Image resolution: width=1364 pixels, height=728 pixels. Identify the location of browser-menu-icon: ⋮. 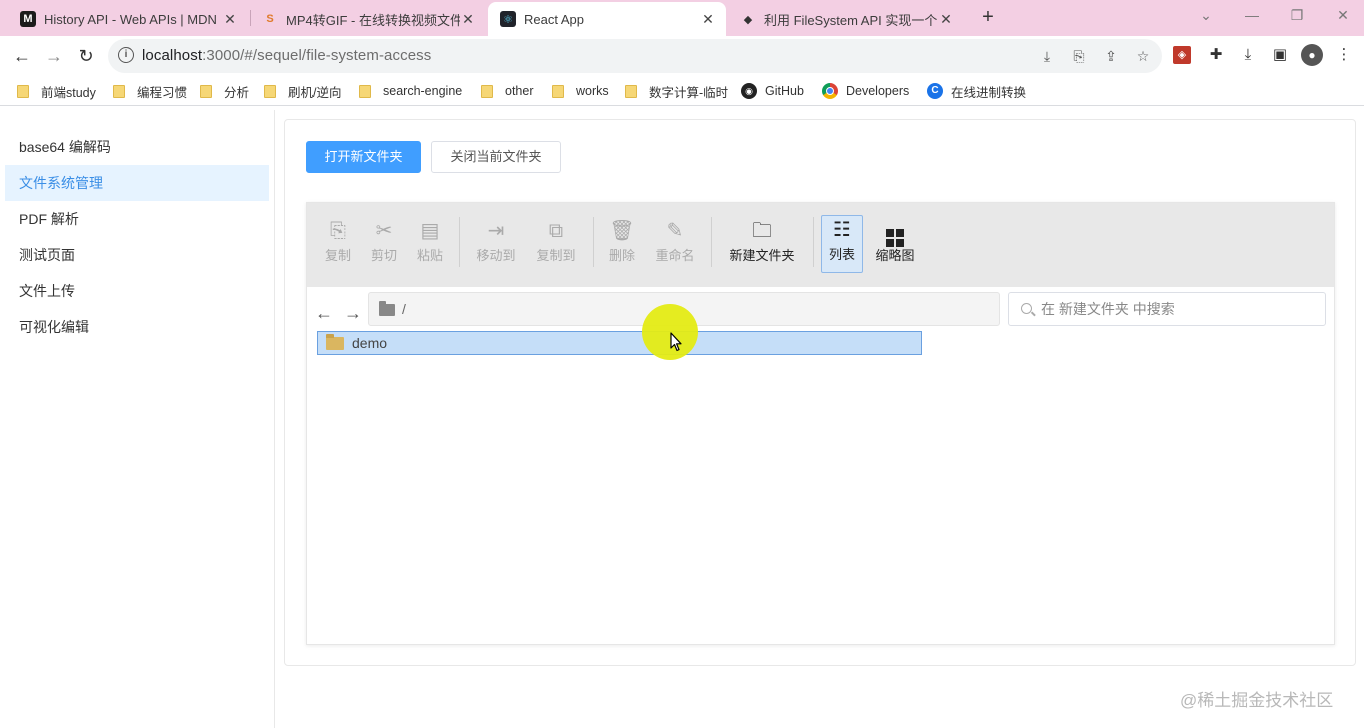
(1344, 55).